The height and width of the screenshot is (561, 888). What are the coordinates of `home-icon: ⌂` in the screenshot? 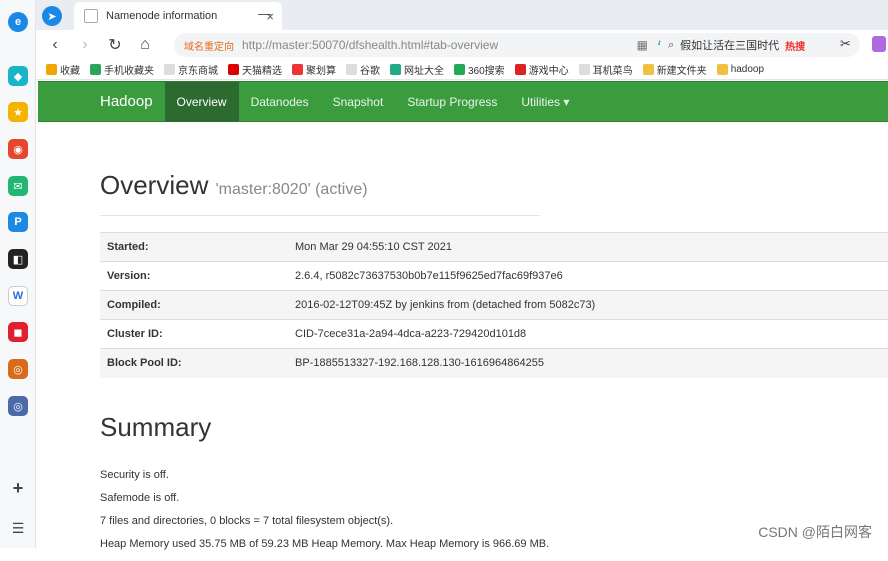 It's located at (145, 45).